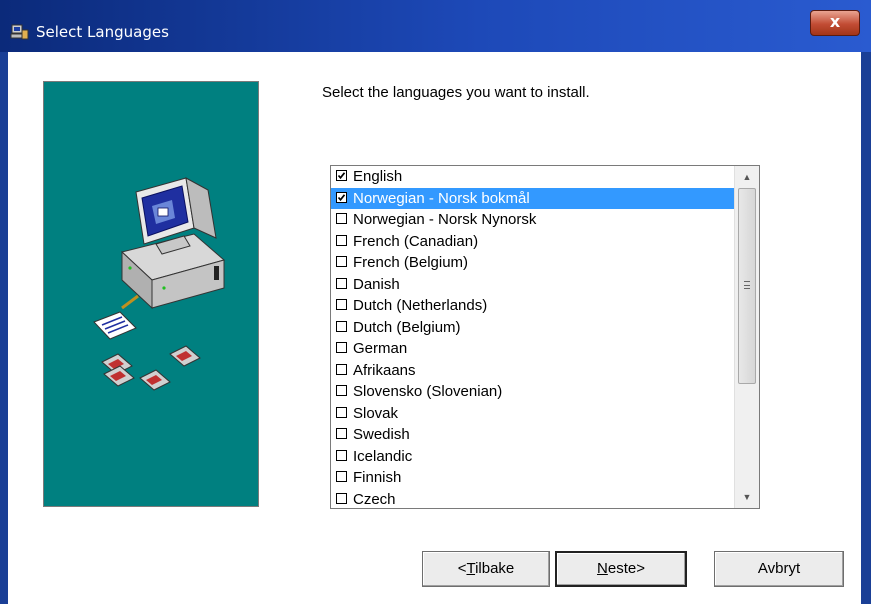  Describe the element at coordinates (116, 317) in the screenshot. I see `document-icon` at that location.